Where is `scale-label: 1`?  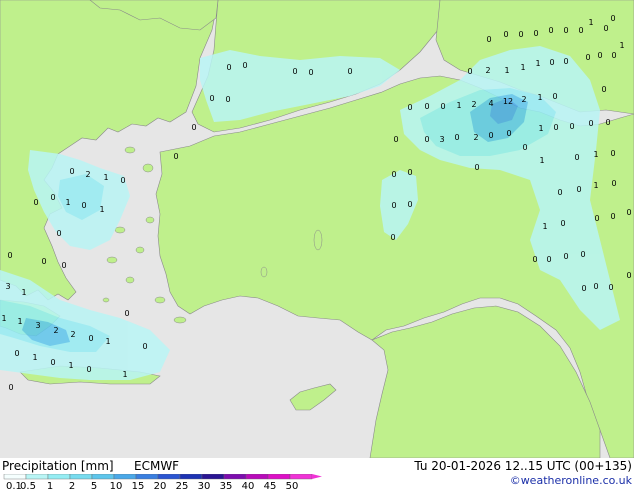
scale-label: 1 is located at coordinates (50, 485).